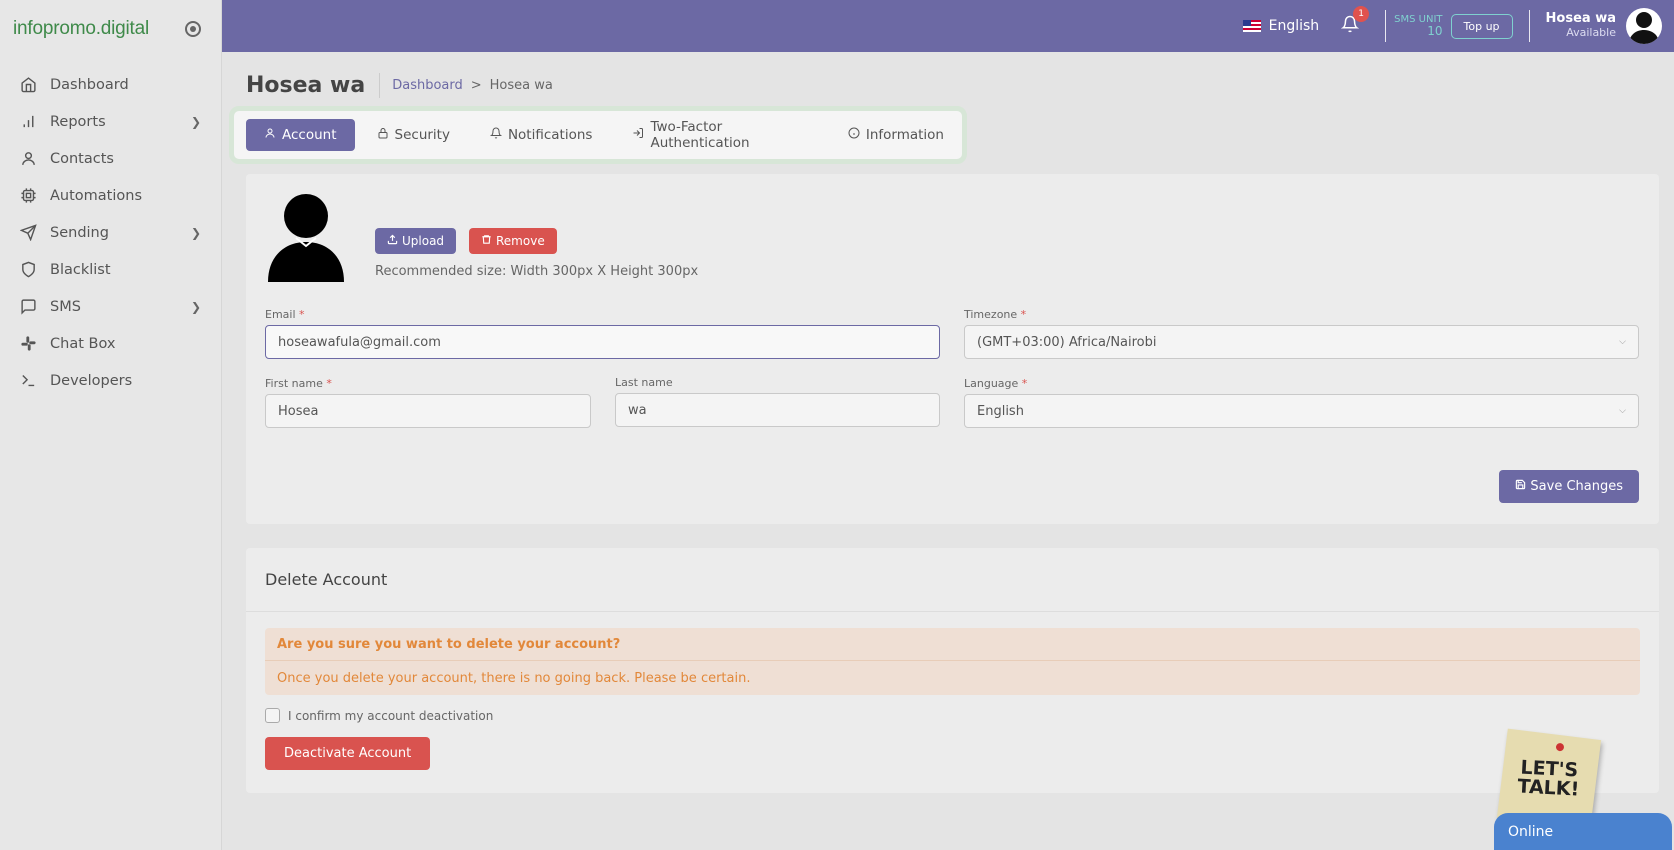 This screenshot has width=1674, height=850. I want to click on sidebar-toggle-icon, so click(193, 29).